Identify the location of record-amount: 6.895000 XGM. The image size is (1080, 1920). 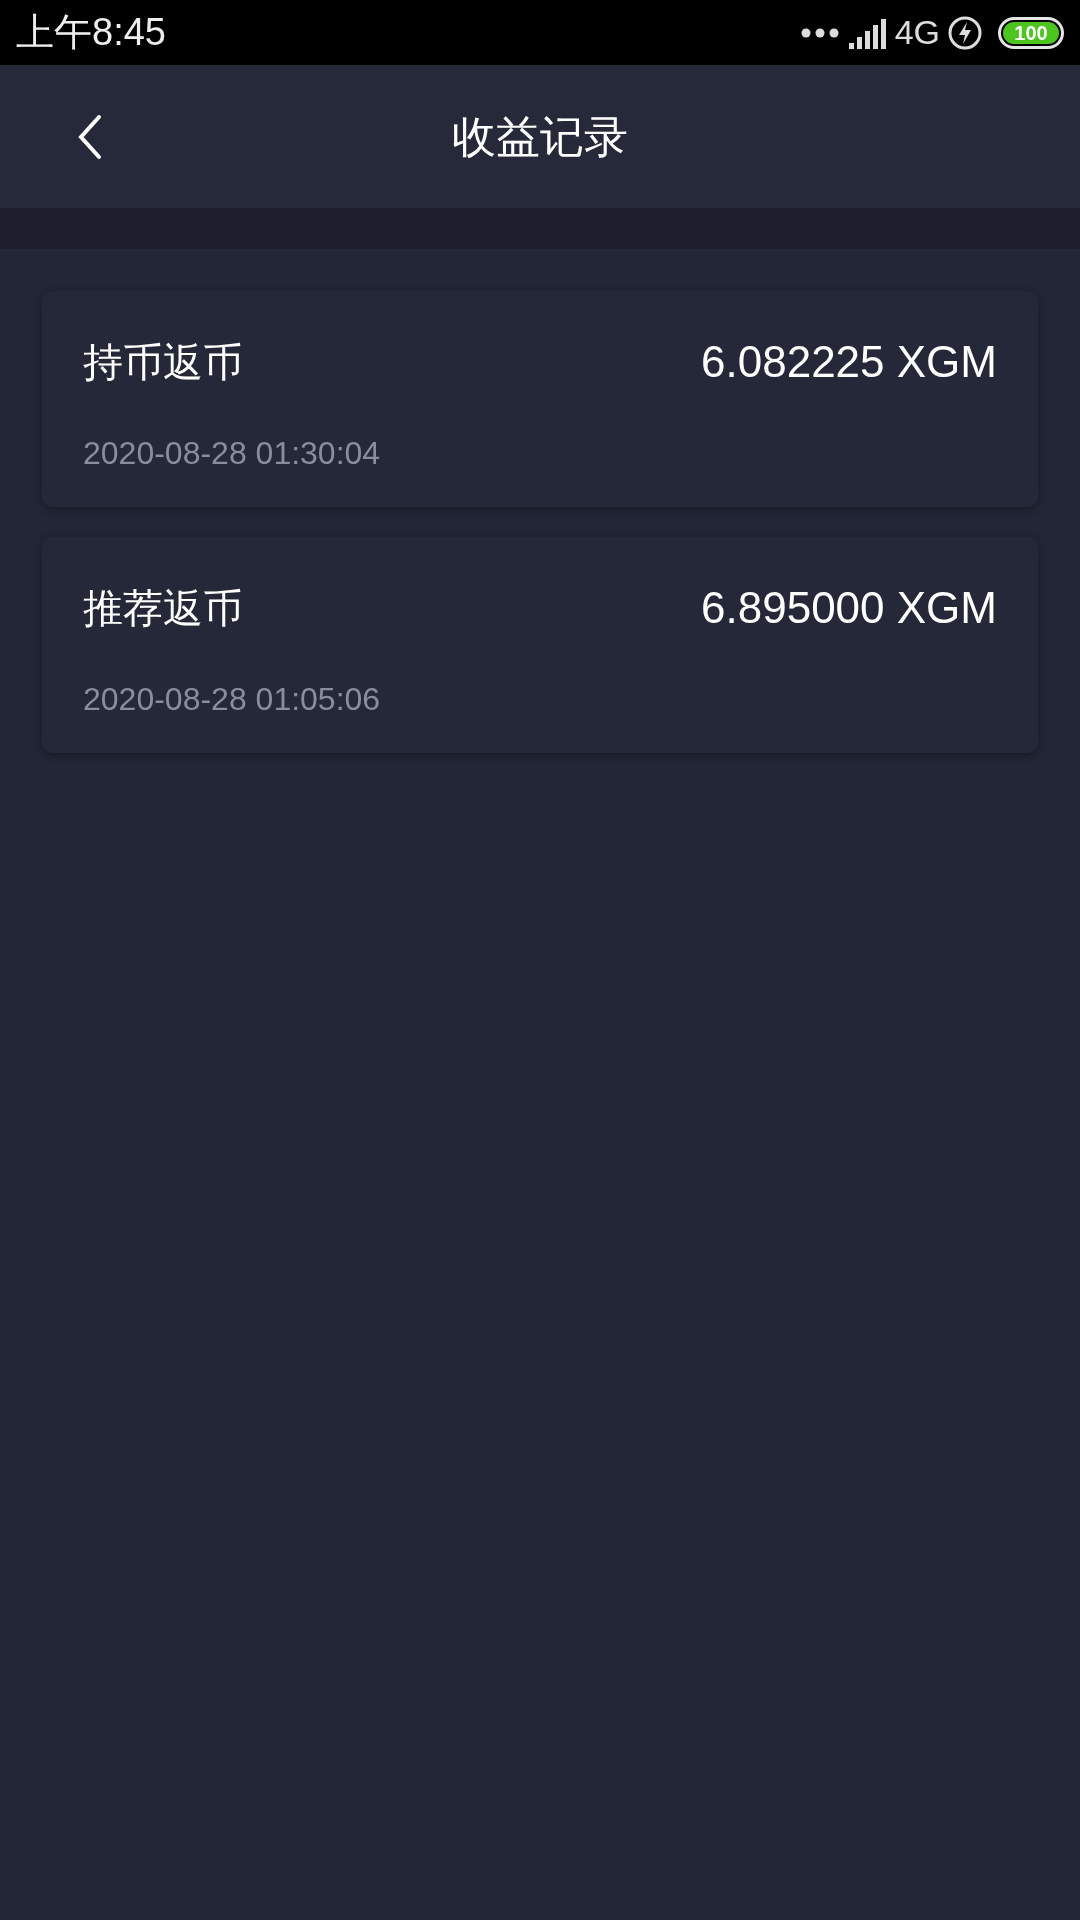
(849, 608).